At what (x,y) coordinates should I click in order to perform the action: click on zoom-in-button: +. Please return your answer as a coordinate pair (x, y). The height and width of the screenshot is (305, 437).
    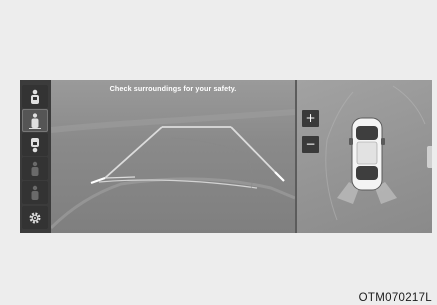
    Looking at the image, I should click on (310, 118).